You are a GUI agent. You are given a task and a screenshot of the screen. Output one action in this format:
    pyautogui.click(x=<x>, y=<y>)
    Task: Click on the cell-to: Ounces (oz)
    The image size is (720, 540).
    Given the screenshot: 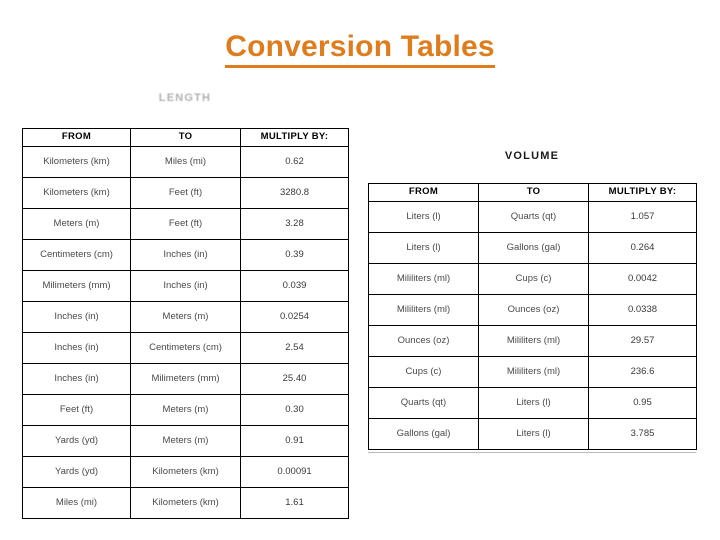 What is the action you would take?
    pyautogui.click(x=533, y=310)
    